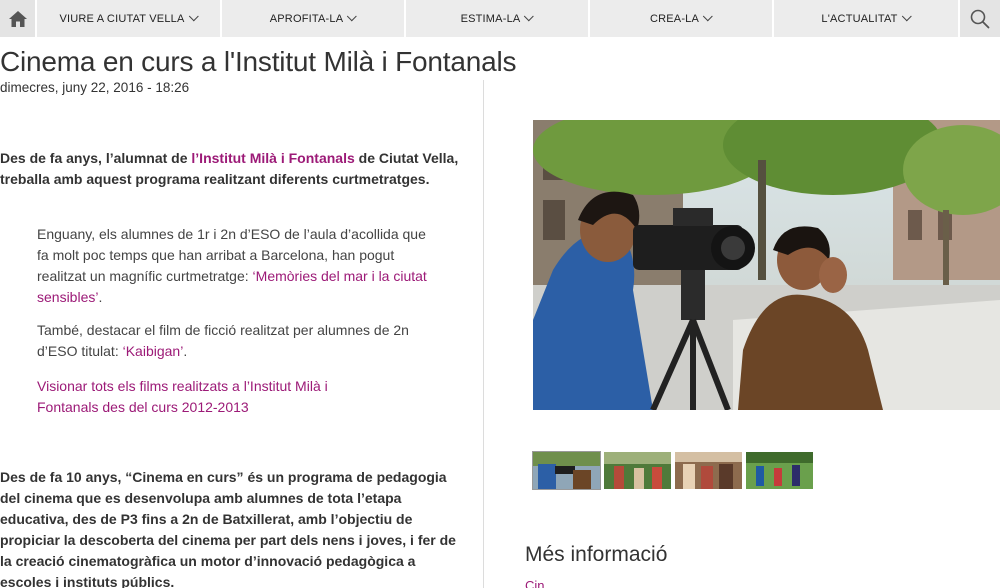 The image size is (1000, 588). I want to click on intro-text: Des de fa anys, l’alumnat de, so click(96, 158).